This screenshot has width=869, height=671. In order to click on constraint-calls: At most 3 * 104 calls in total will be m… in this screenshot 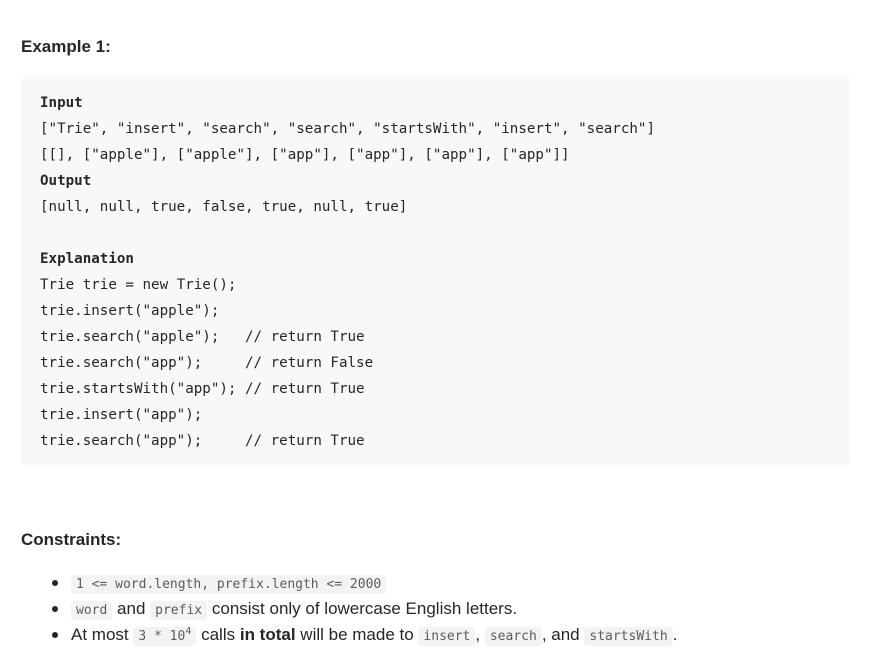, I will do `click(349, 635)`.